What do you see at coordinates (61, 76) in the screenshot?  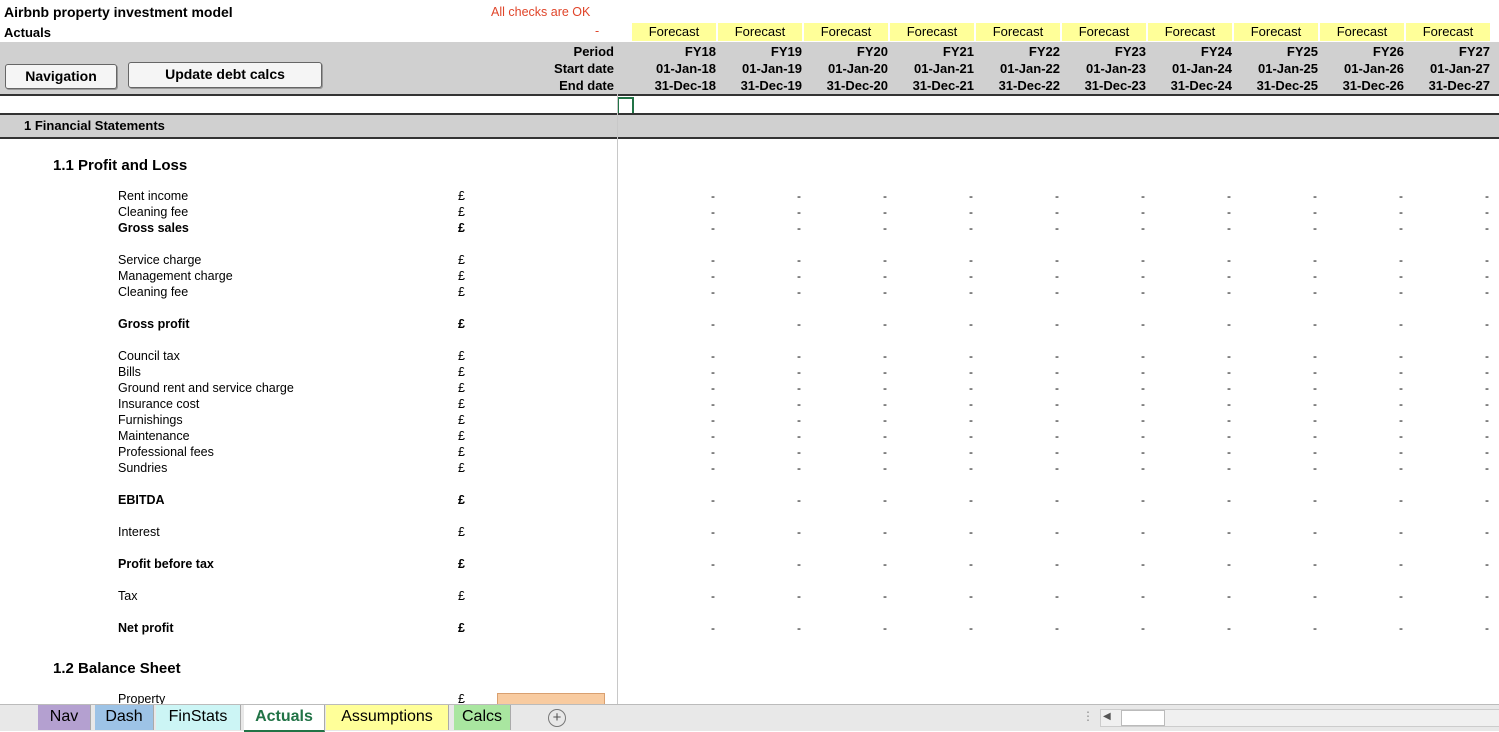 I see `navigation-button: Navigation` at bounding box center [61, 76].